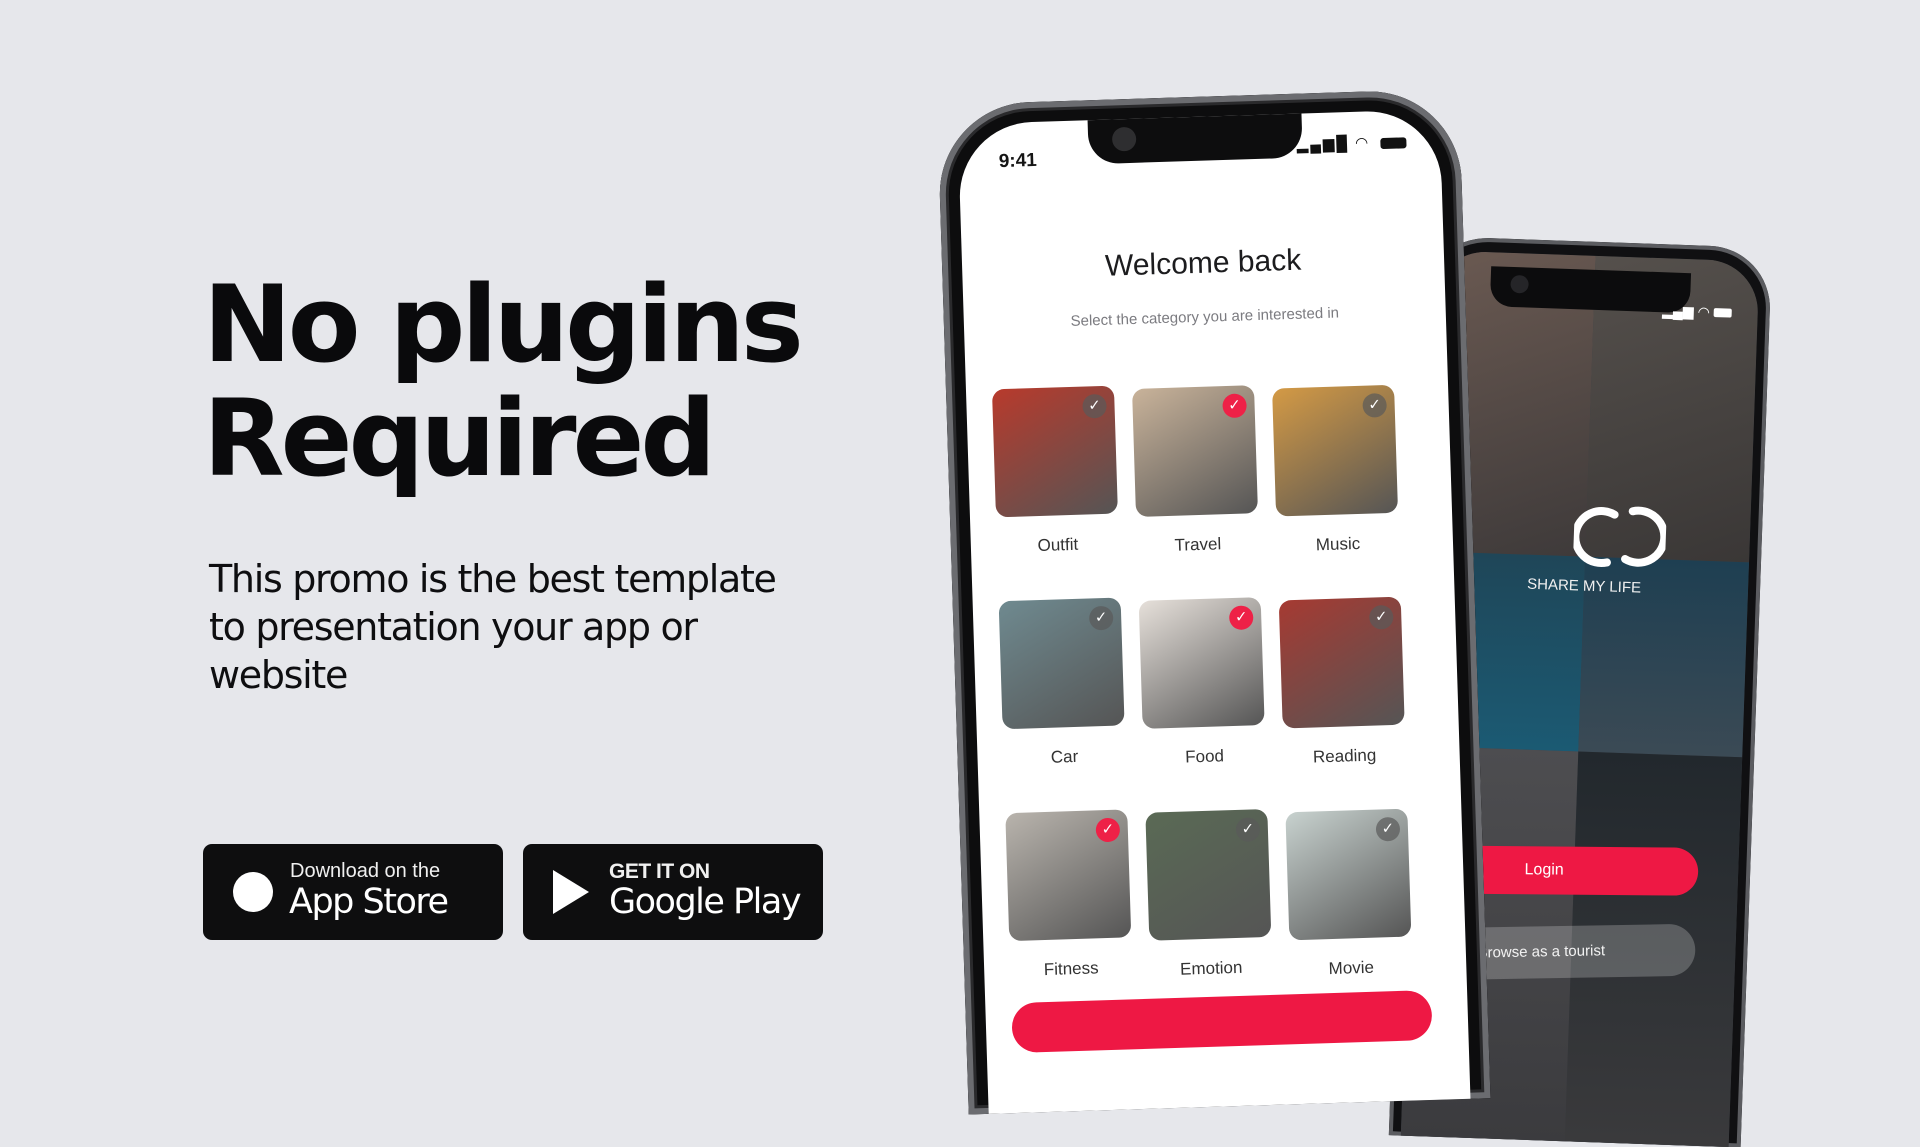  What do you see at coordinates (1344, 756) in the screenshot?
I see `category-label: Reading` at bounding box center [1344, 756].